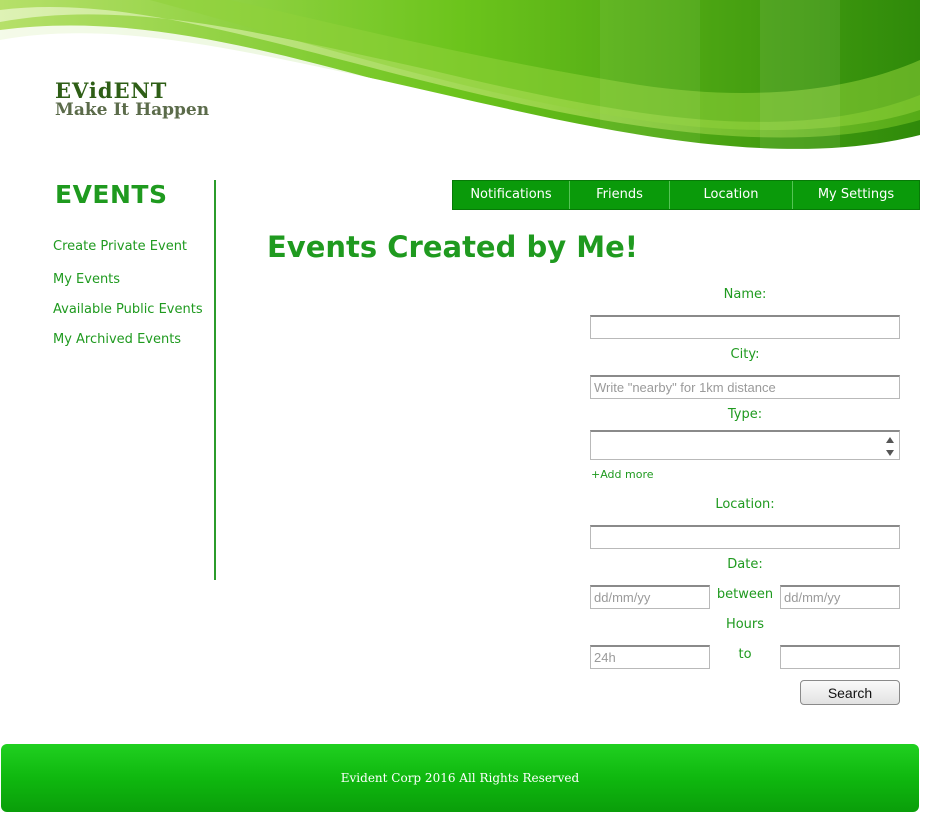 This screenshot has height=822, width=929. I want to click on footer-copyright: Evident Corp 2016 All Rights Reserved, so click(460, 778).